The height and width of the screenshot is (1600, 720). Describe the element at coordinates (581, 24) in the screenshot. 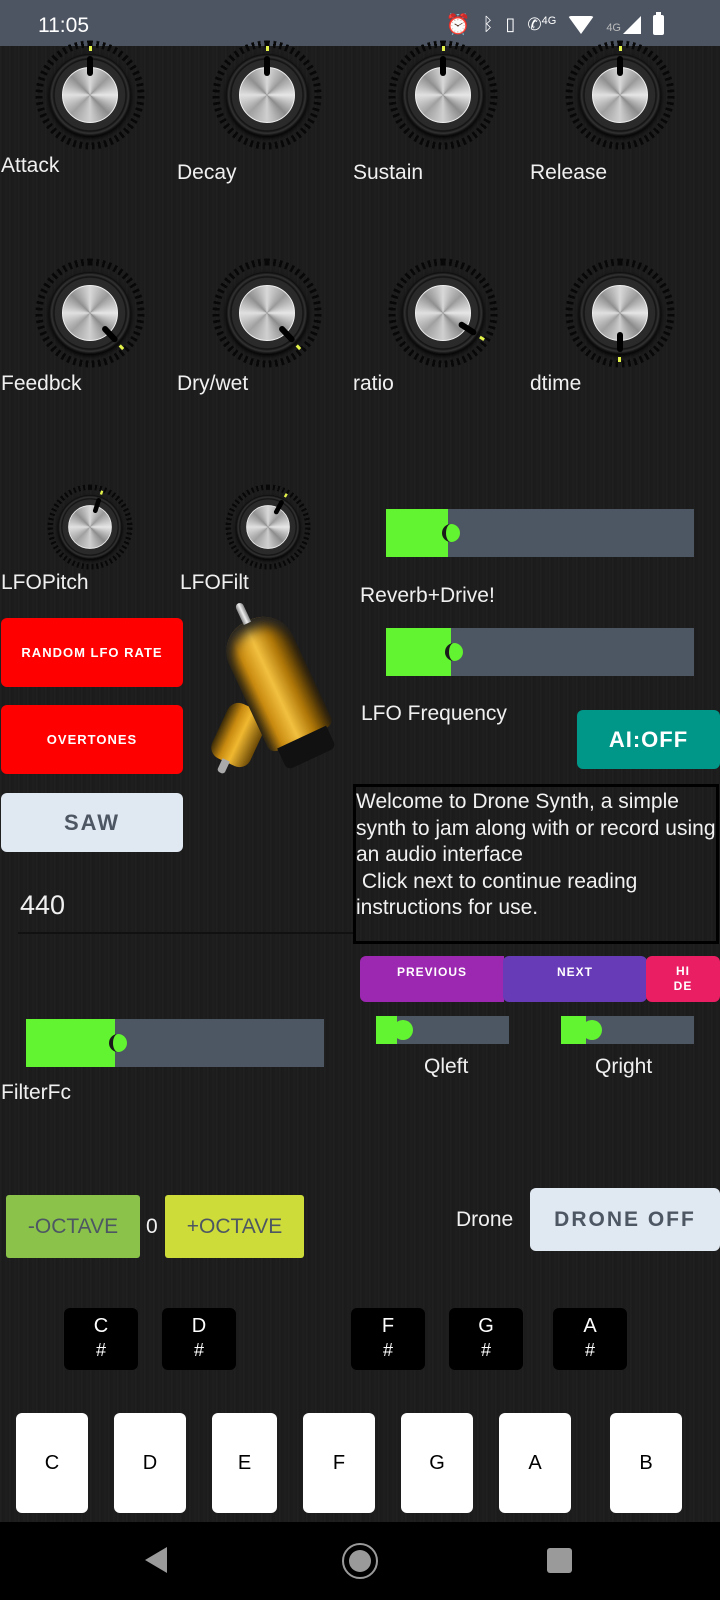

I see `wifi-icon` at that location.